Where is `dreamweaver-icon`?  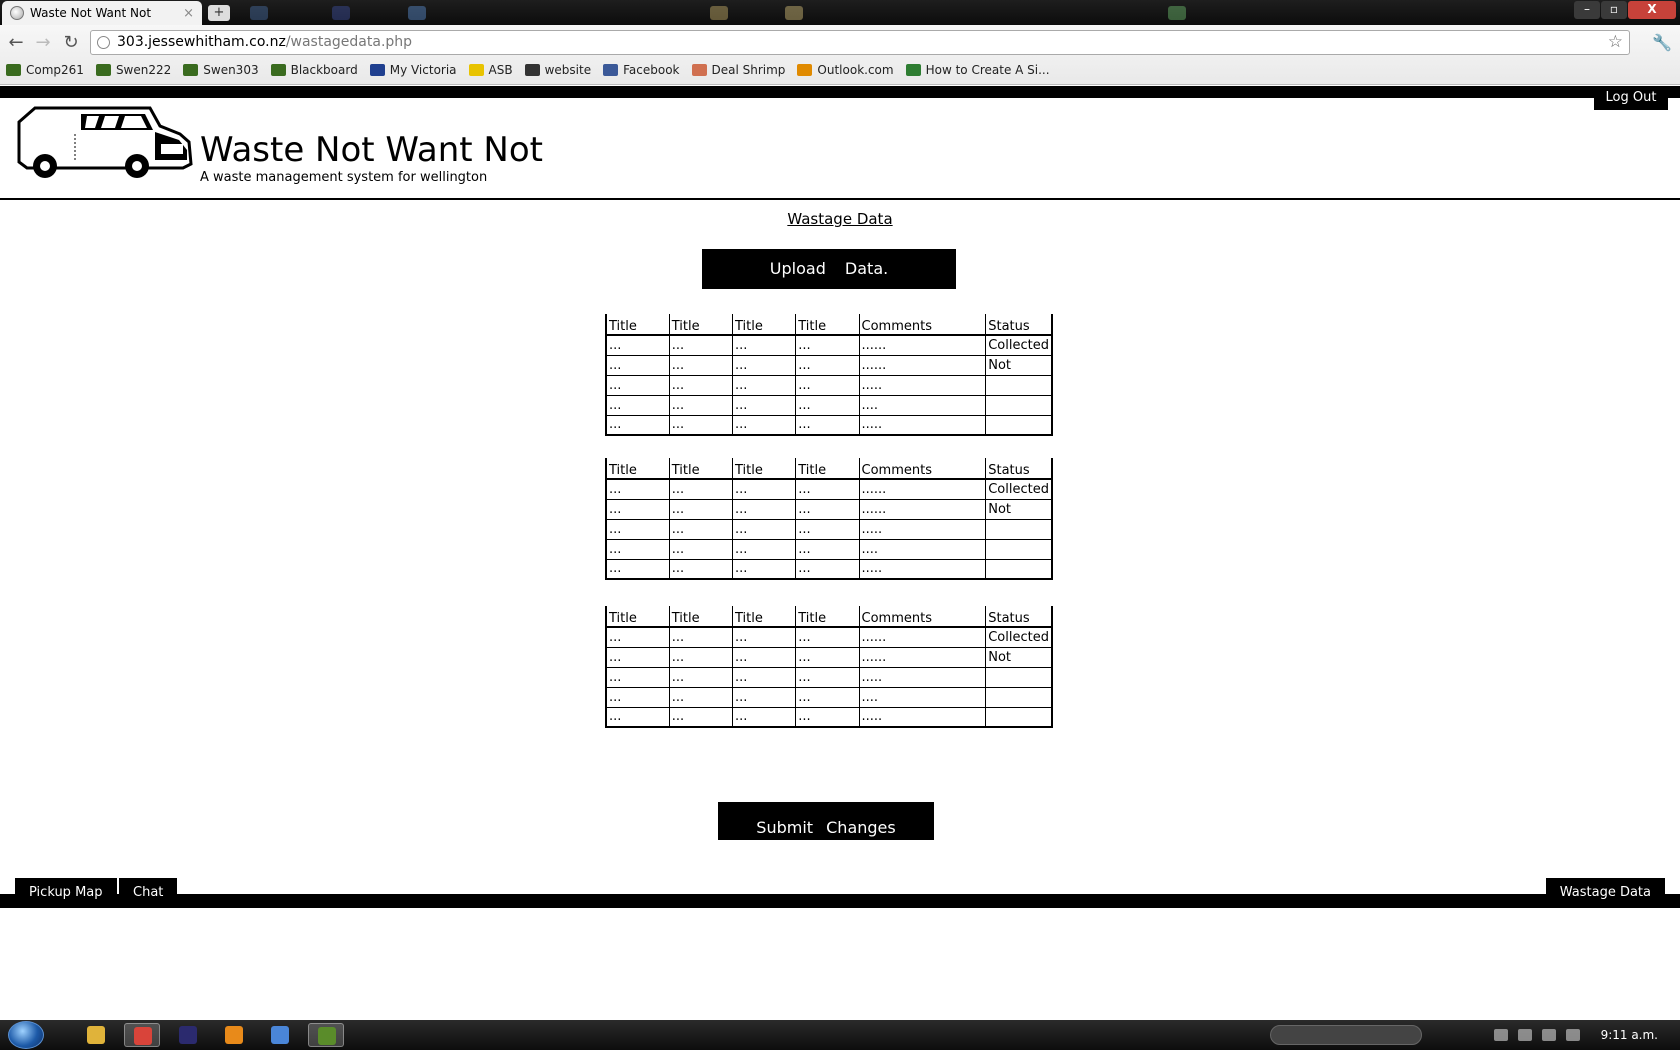
dreamweaver-icon is located at coordinates (327, 1036).